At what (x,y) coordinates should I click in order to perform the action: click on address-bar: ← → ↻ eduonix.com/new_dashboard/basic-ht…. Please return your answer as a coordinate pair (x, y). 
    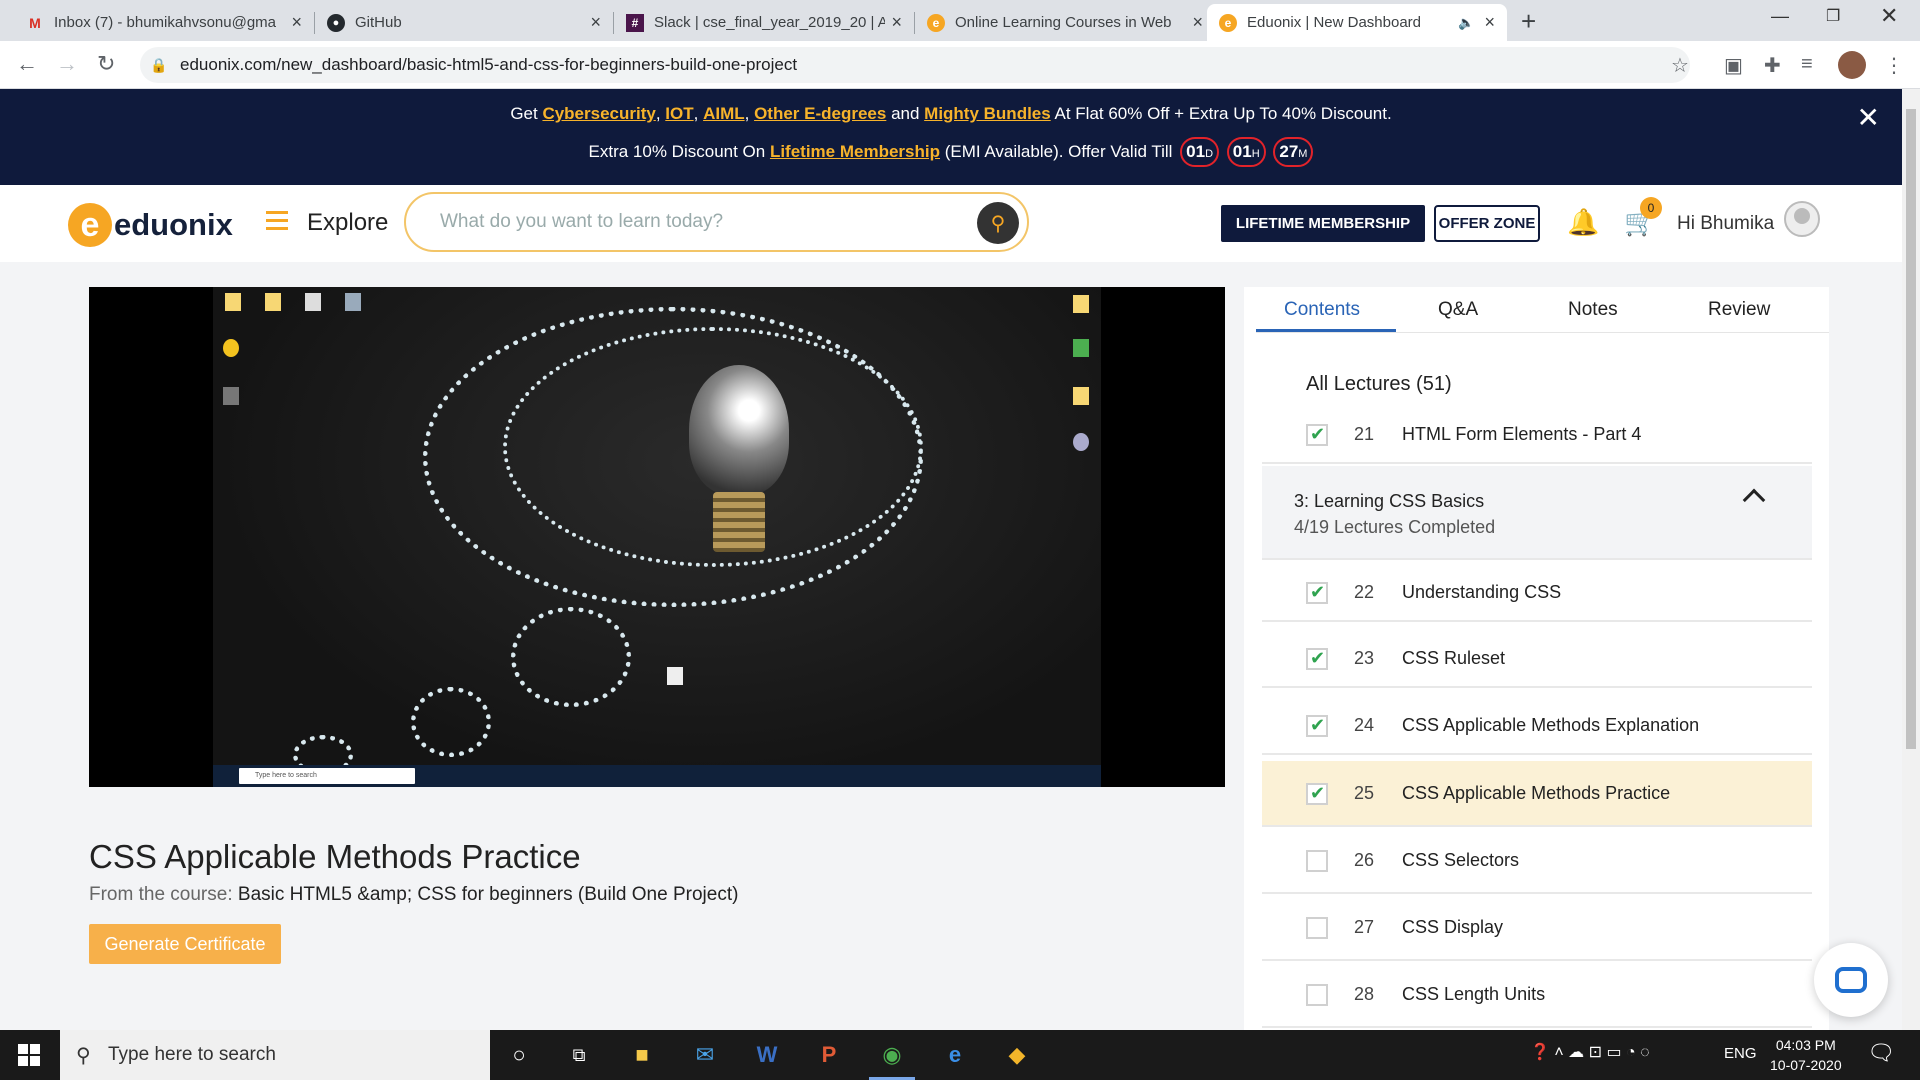
    Looking at the image, I should click on (960, 65).